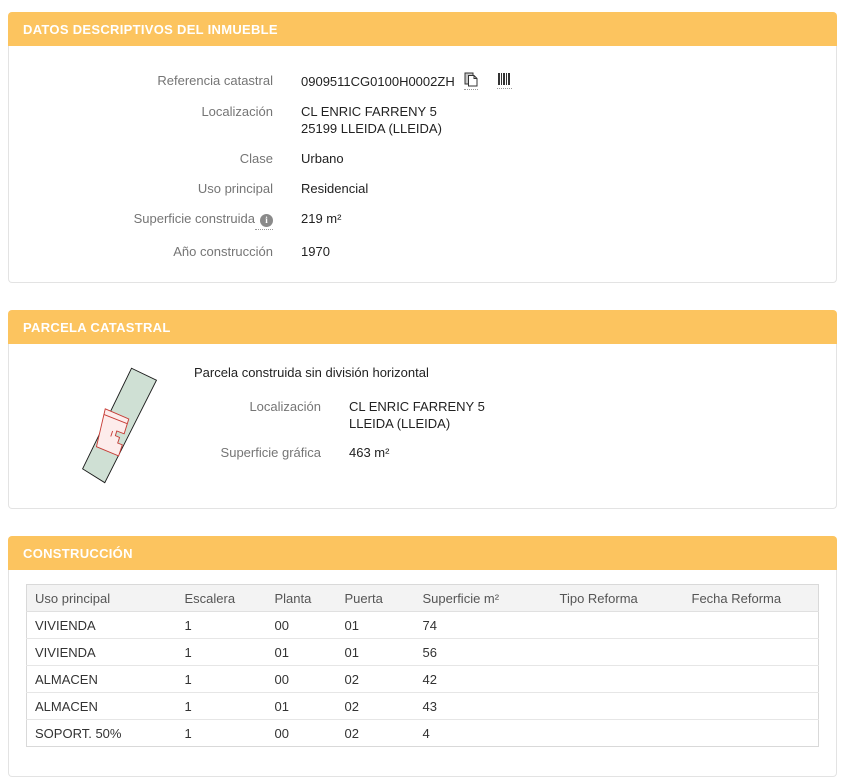 The width and height of the screenshot is (845, 777). I want to click on col-header-superficie: Superficie m², so click(483, 598).